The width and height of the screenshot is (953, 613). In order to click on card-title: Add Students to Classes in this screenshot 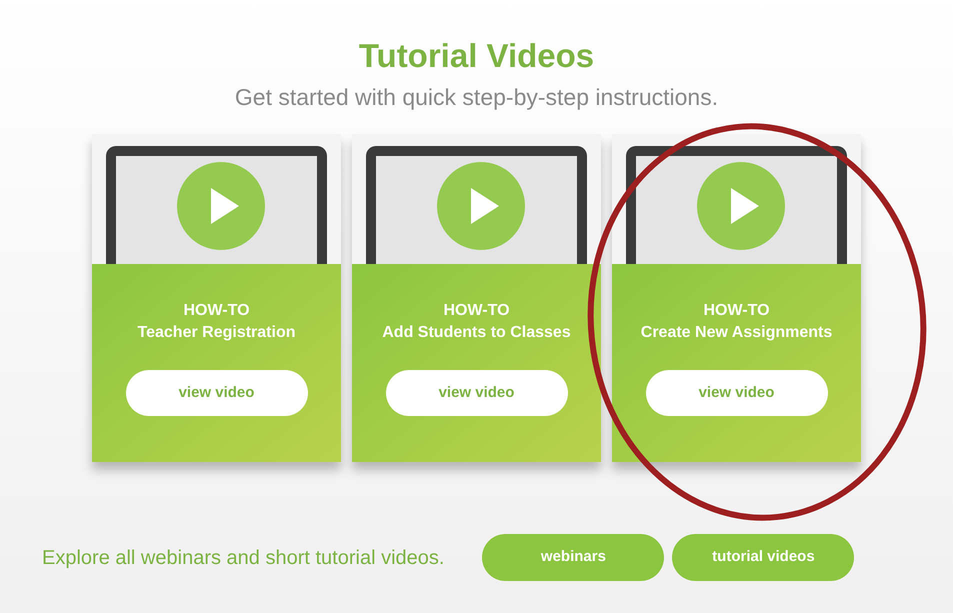, I will do `click(476, 333)`.